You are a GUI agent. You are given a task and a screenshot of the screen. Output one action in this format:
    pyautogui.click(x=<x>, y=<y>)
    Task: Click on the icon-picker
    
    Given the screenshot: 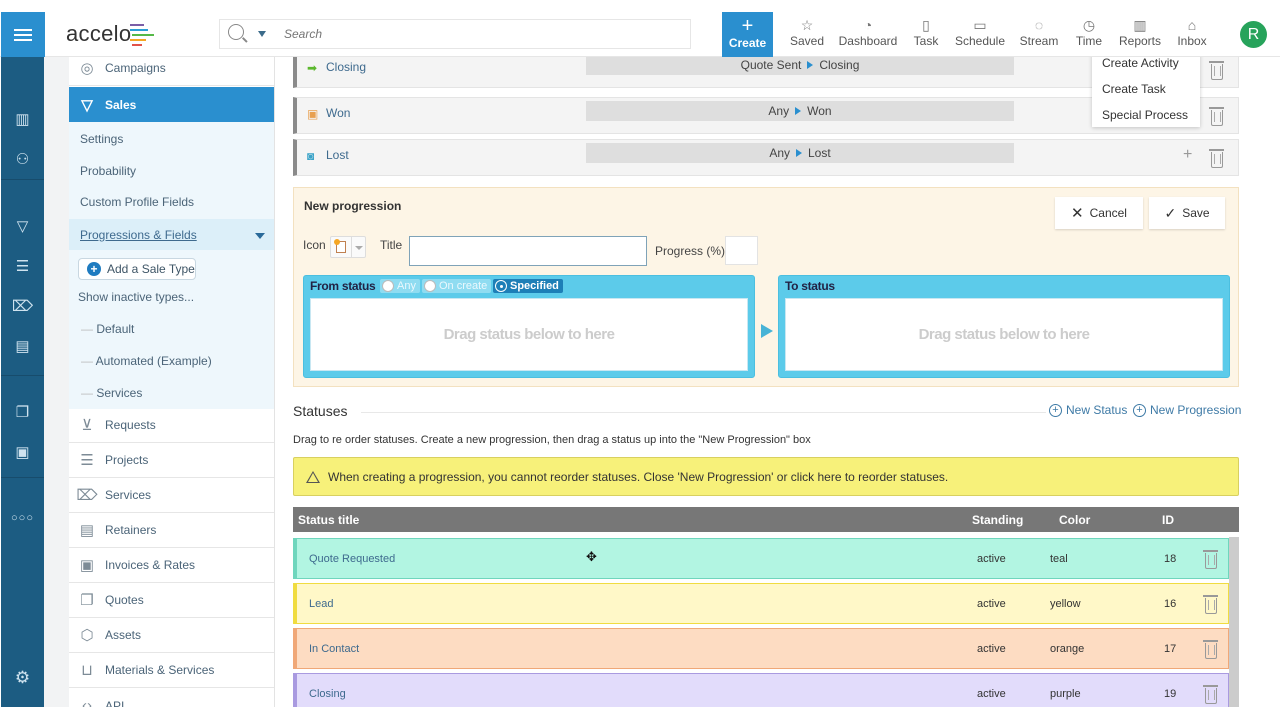 What is the action you would take?
    pyautogui.click(x=348, y=247)
    